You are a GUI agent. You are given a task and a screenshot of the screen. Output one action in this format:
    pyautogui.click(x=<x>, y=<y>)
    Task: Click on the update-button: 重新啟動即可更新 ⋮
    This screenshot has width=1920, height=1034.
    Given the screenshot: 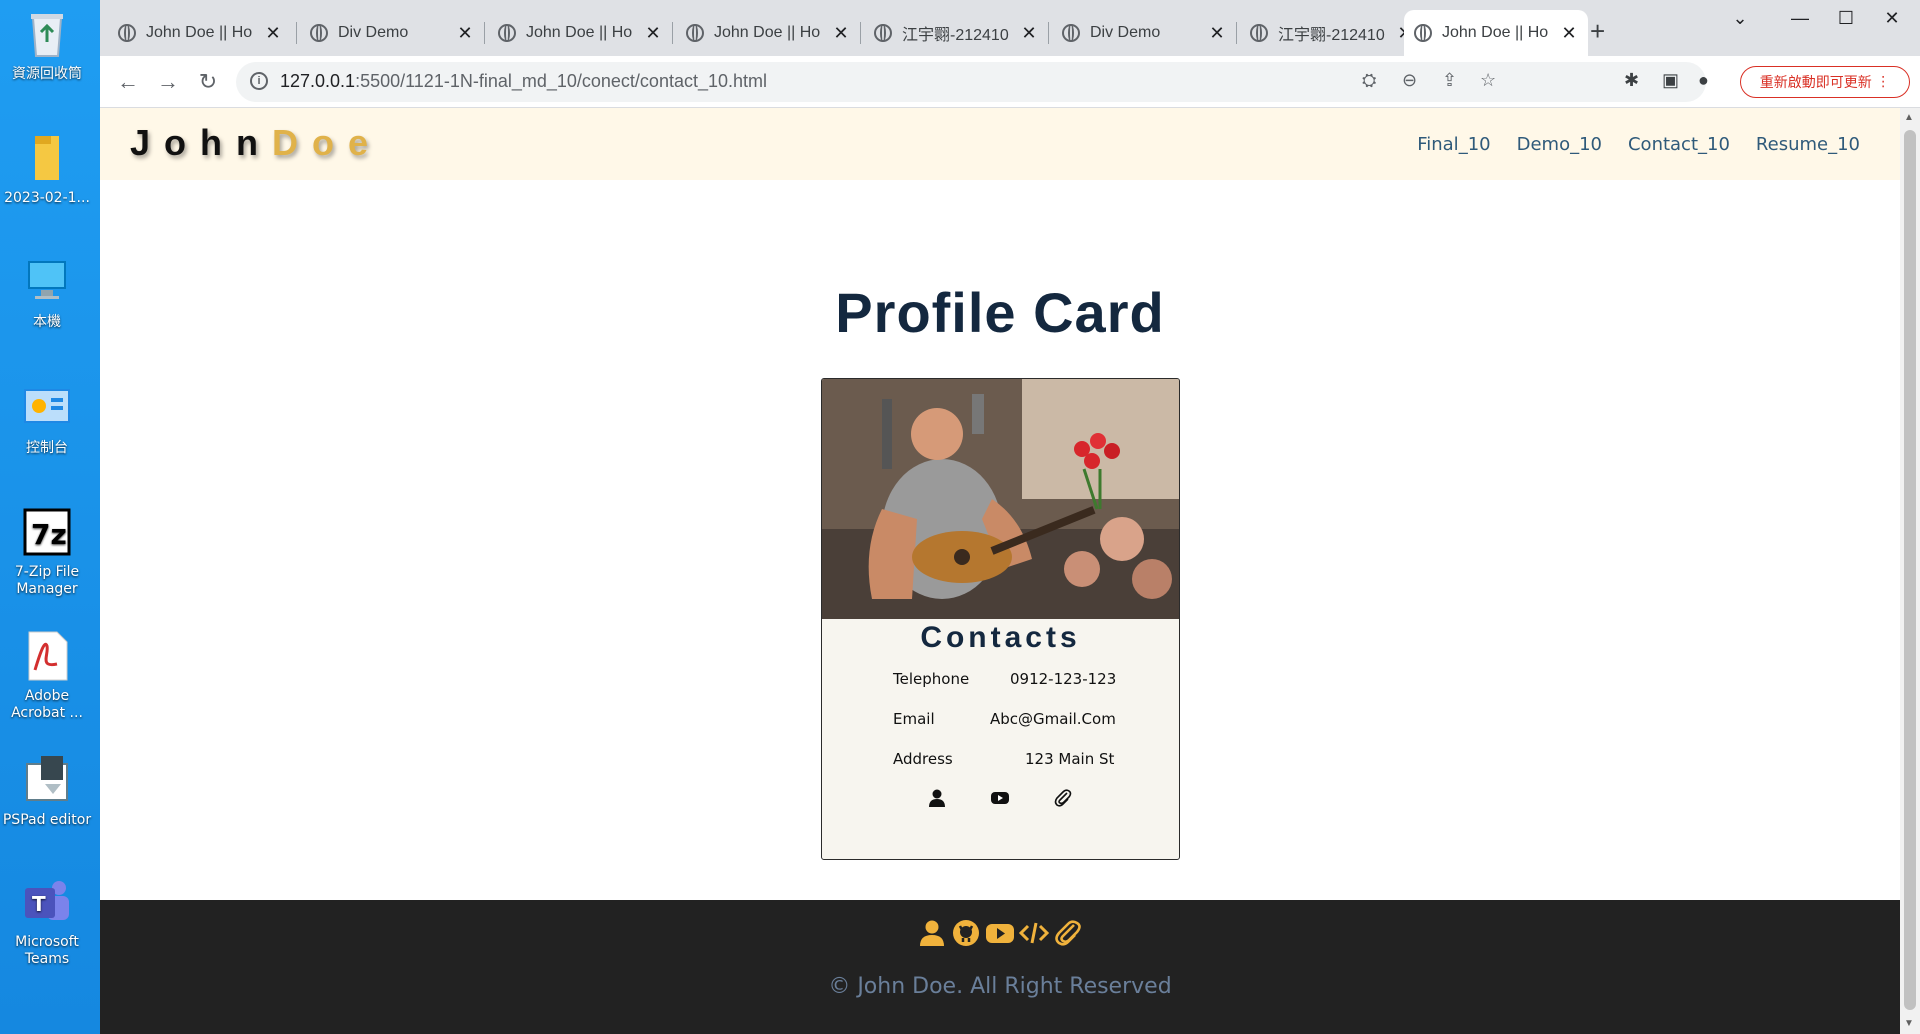 What is the action you would take?
    pyautogui.click(x=1825, y=82)
    